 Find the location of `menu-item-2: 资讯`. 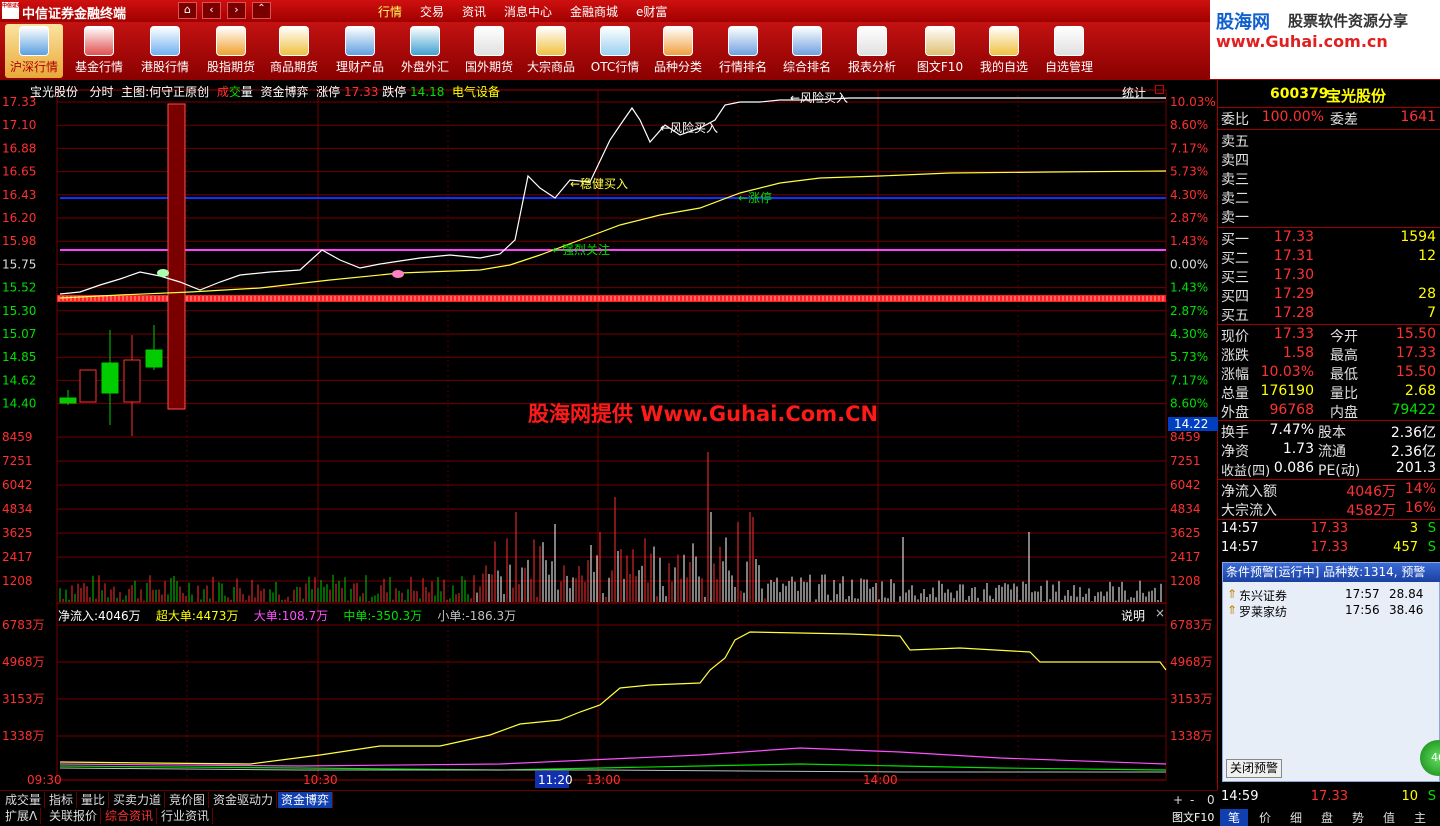

menu-item-2: 资讯 is located at coordinates (474, 11).